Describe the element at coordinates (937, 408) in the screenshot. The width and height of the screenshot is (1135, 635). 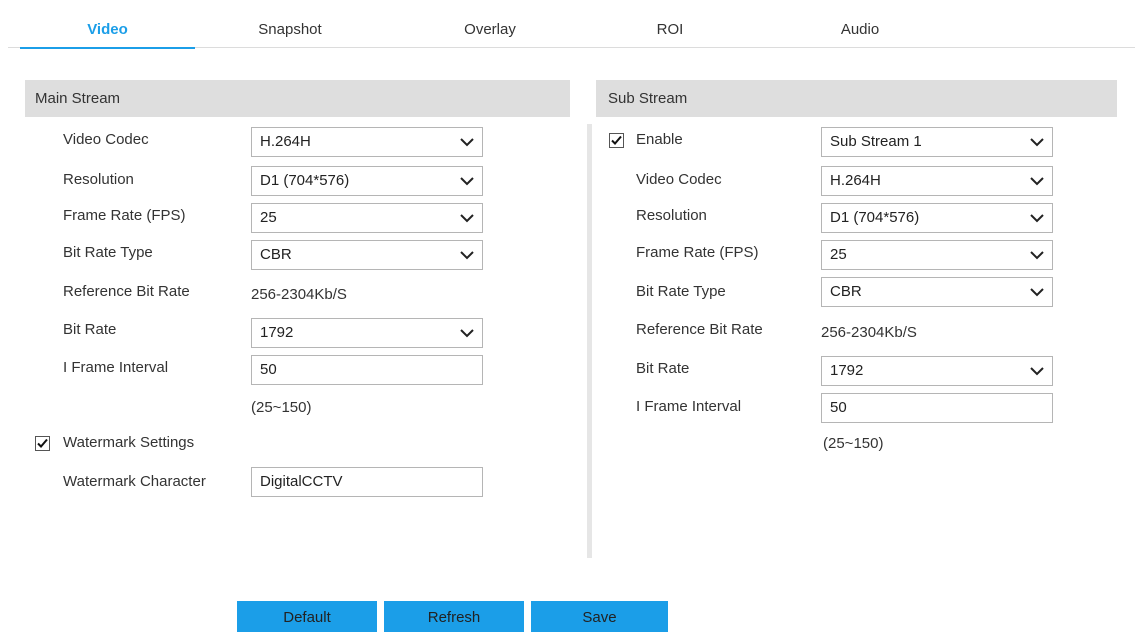
I see `sub-i-frame-interval-input: 50` at that location.